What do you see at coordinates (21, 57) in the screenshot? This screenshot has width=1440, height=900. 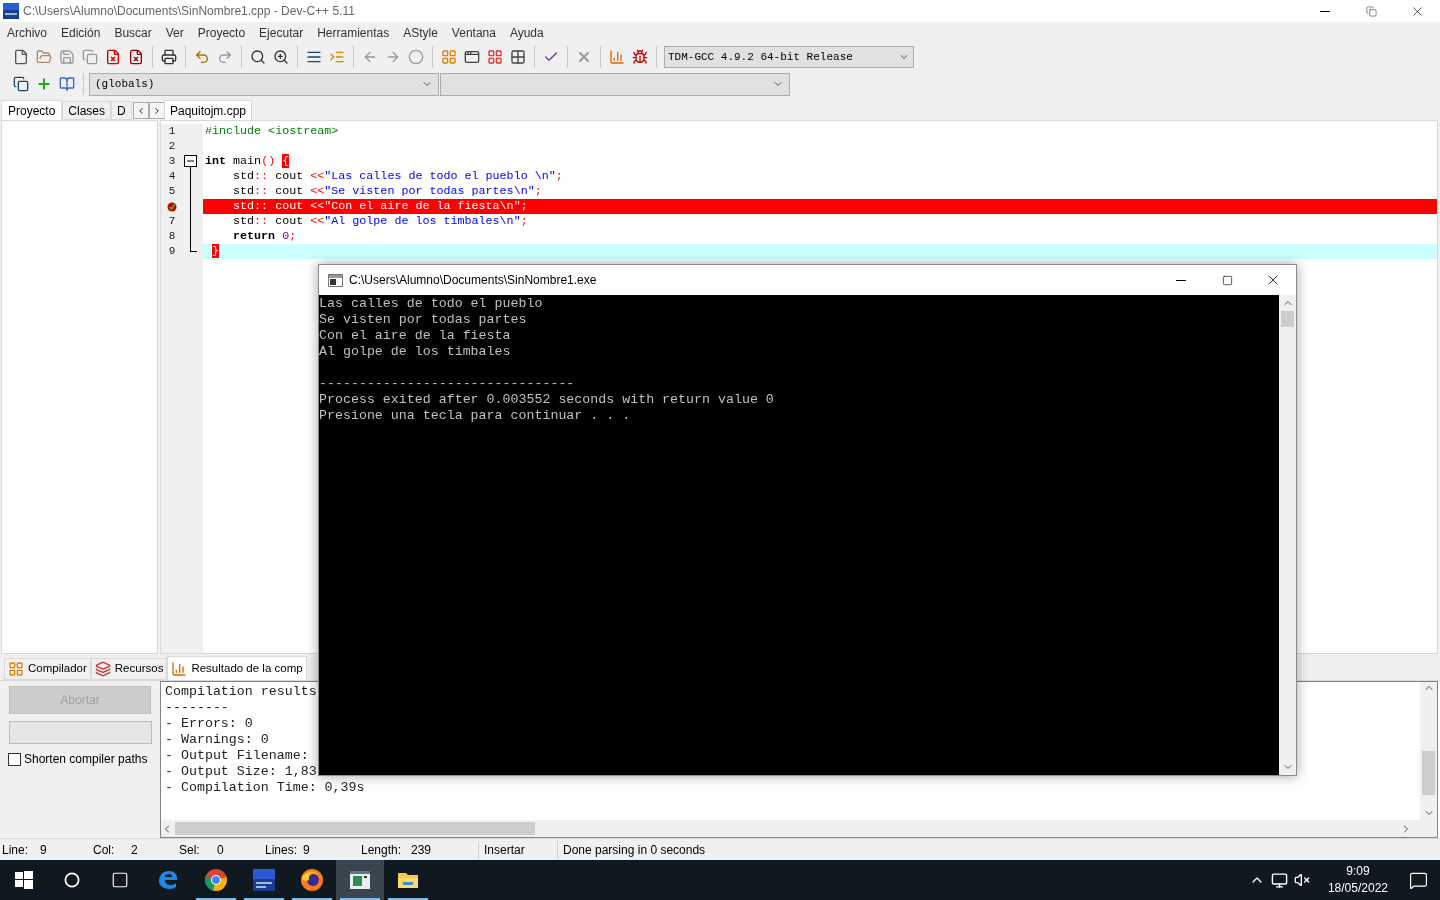 I see `file-icon` at bounding box center [21, 57].